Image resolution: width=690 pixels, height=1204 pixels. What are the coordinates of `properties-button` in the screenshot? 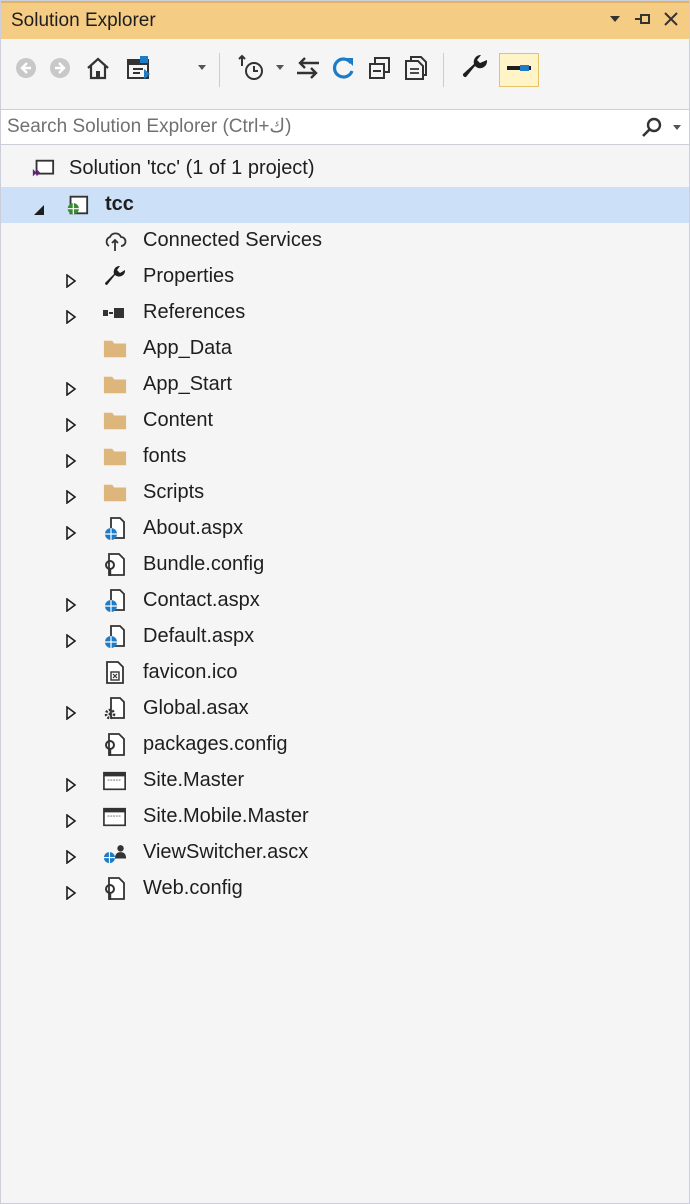 It's located at (475, 70).